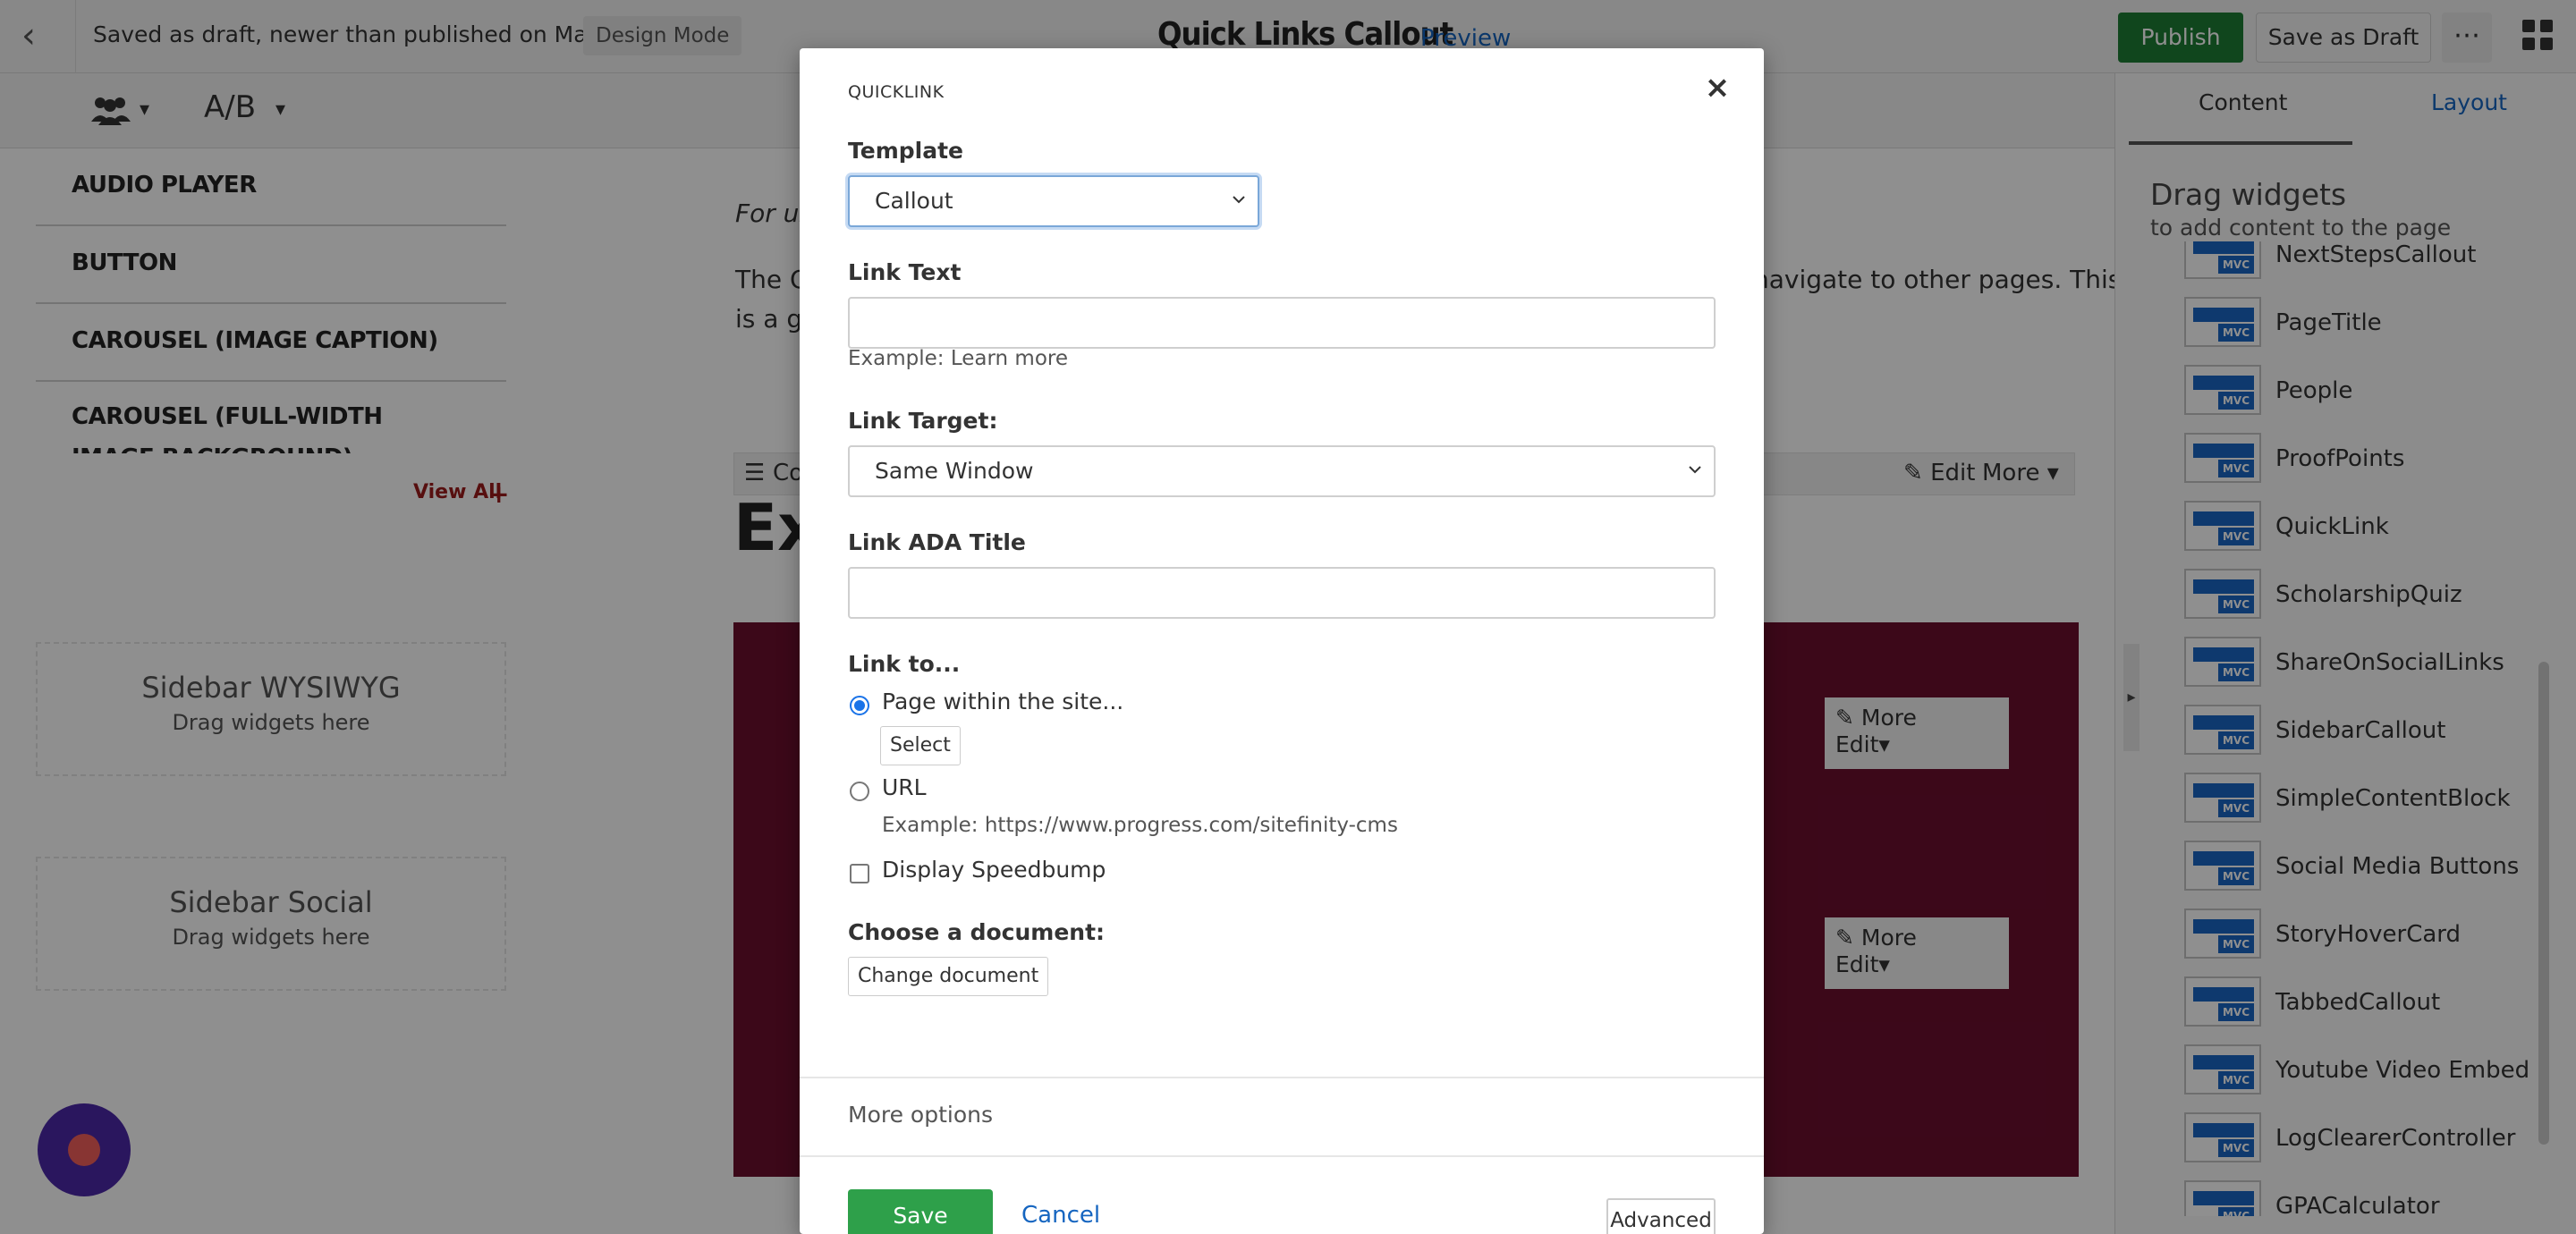 This screenshot has width=2576, height=1234. What do you see at coordinates (859, 873) in the screenshot?
I see `speedbump-checkbox` at bounding box center [859, 873].